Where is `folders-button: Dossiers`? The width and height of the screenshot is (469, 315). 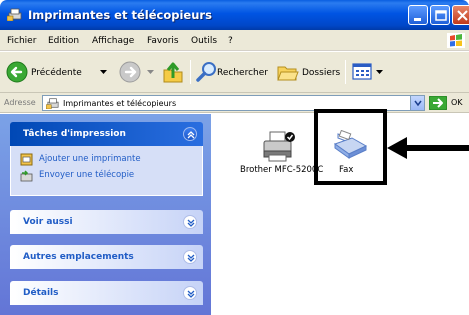 folders-button: Dossiers is located at coordinates (310, 72).